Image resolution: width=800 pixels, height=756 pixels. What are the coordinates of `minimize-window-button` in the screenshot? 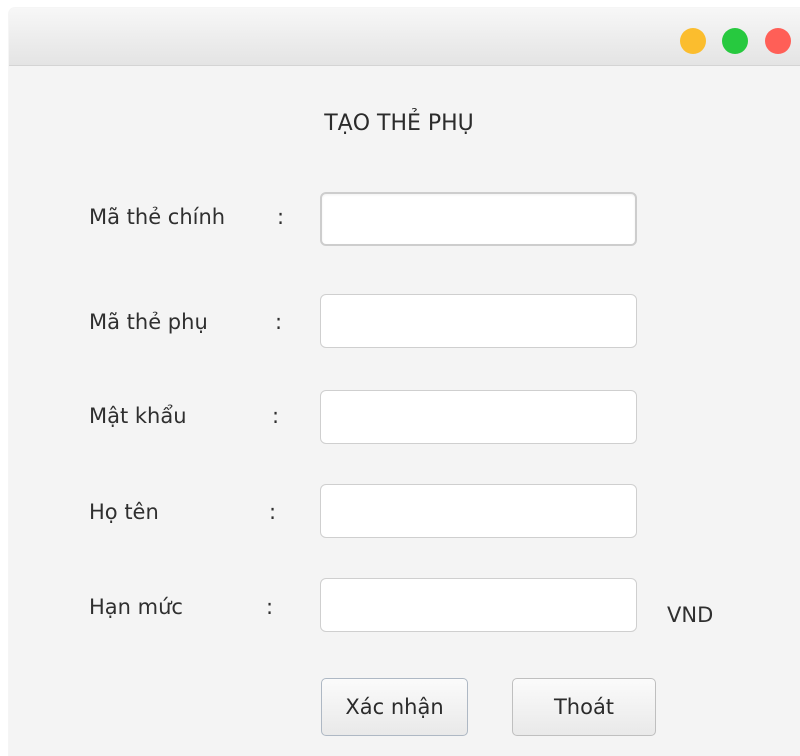 It's located at (693, 41).